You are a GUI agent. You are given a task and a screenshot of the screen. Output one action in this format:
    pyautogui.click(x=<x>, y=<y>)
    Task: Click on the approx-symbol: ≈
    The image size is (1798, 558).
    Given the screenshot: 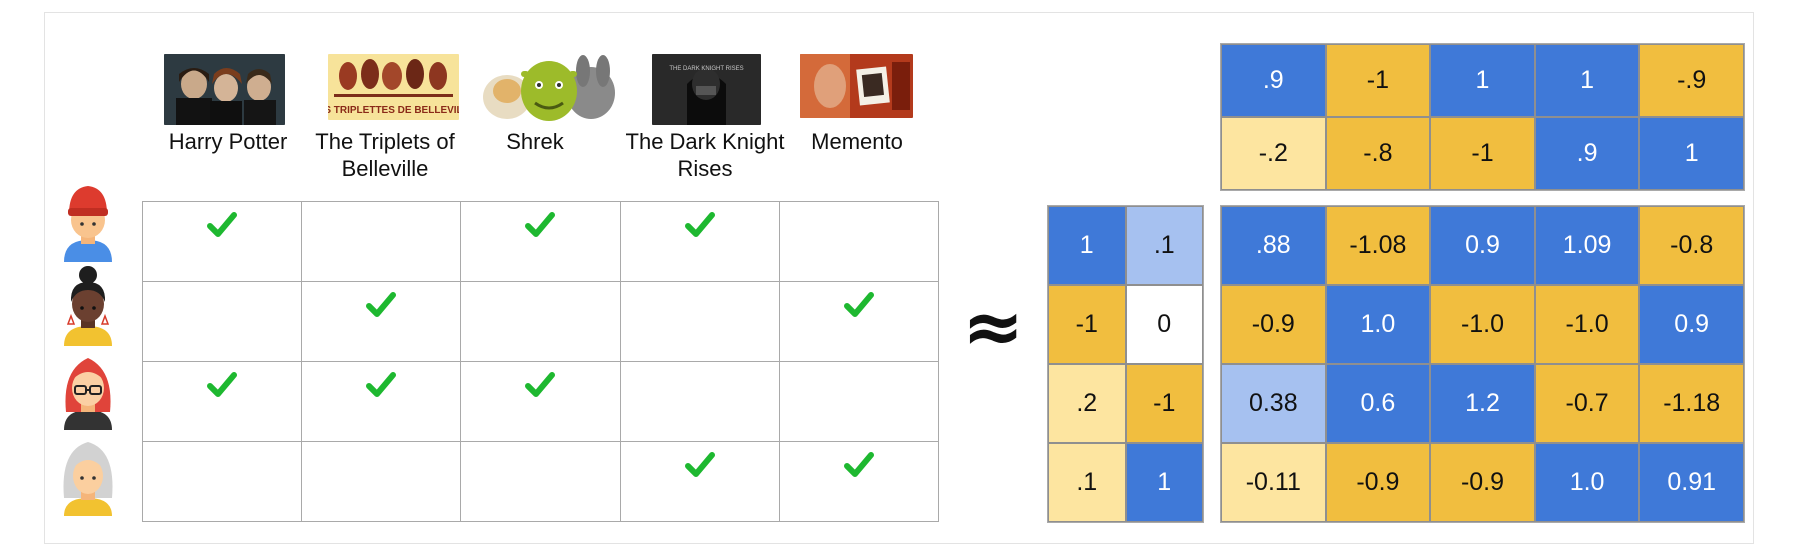 What is the action you would take?
    pyautogui.click(x=993, y=327)
    